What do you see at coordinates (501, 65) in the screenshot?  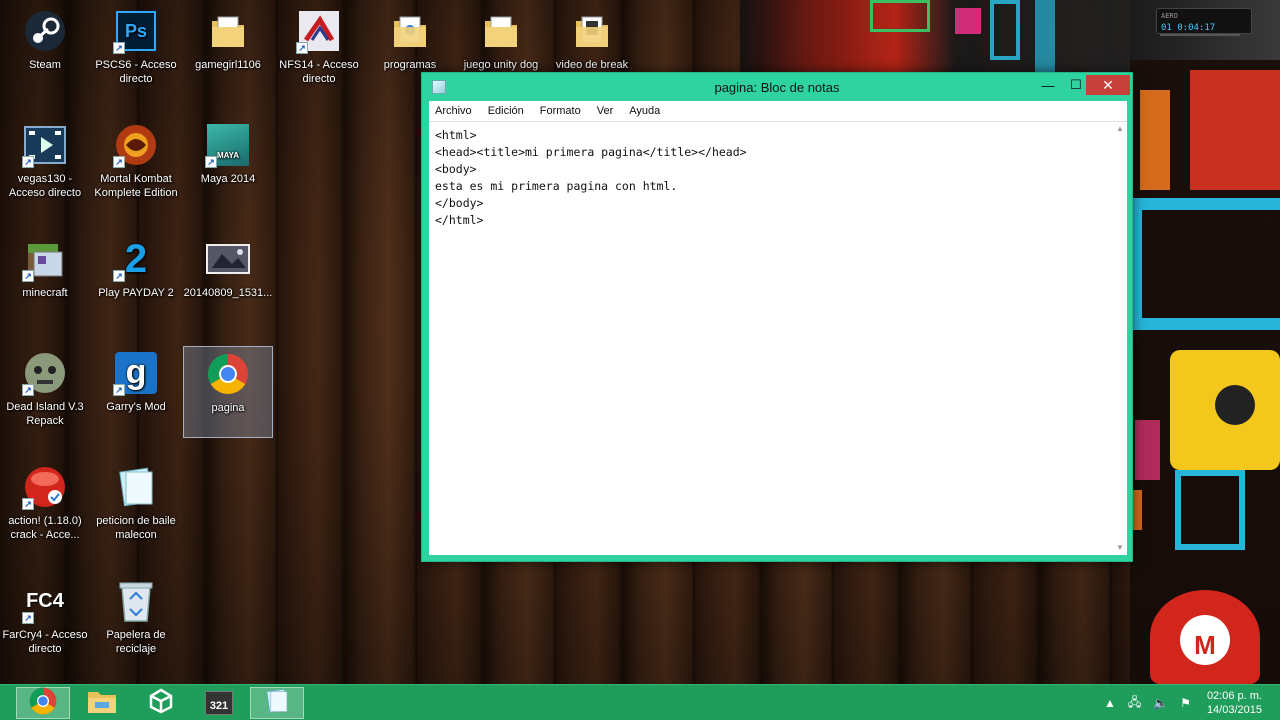 I see `desktop-icon-label: juego unity dog` at bounding box center [501, 65].